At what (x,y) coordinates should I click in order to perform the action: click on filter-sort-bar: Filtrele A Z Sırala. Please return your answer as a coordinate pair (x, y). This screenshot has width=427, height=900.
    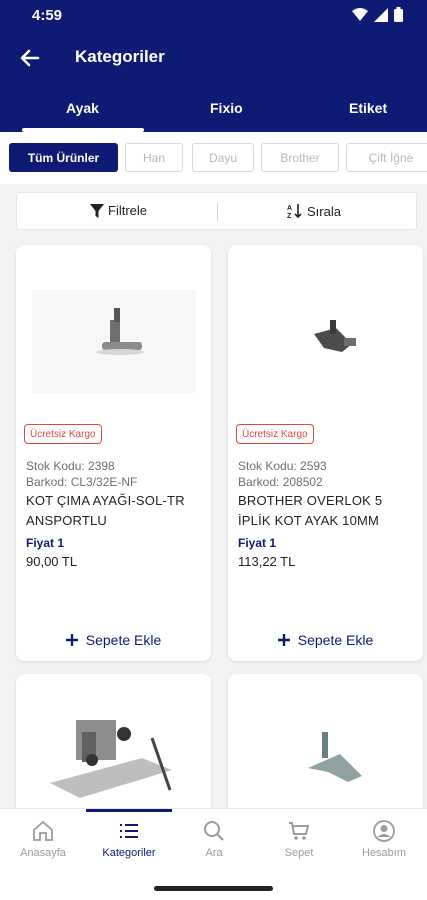
    Looking at the image, I should click on (216, 211).